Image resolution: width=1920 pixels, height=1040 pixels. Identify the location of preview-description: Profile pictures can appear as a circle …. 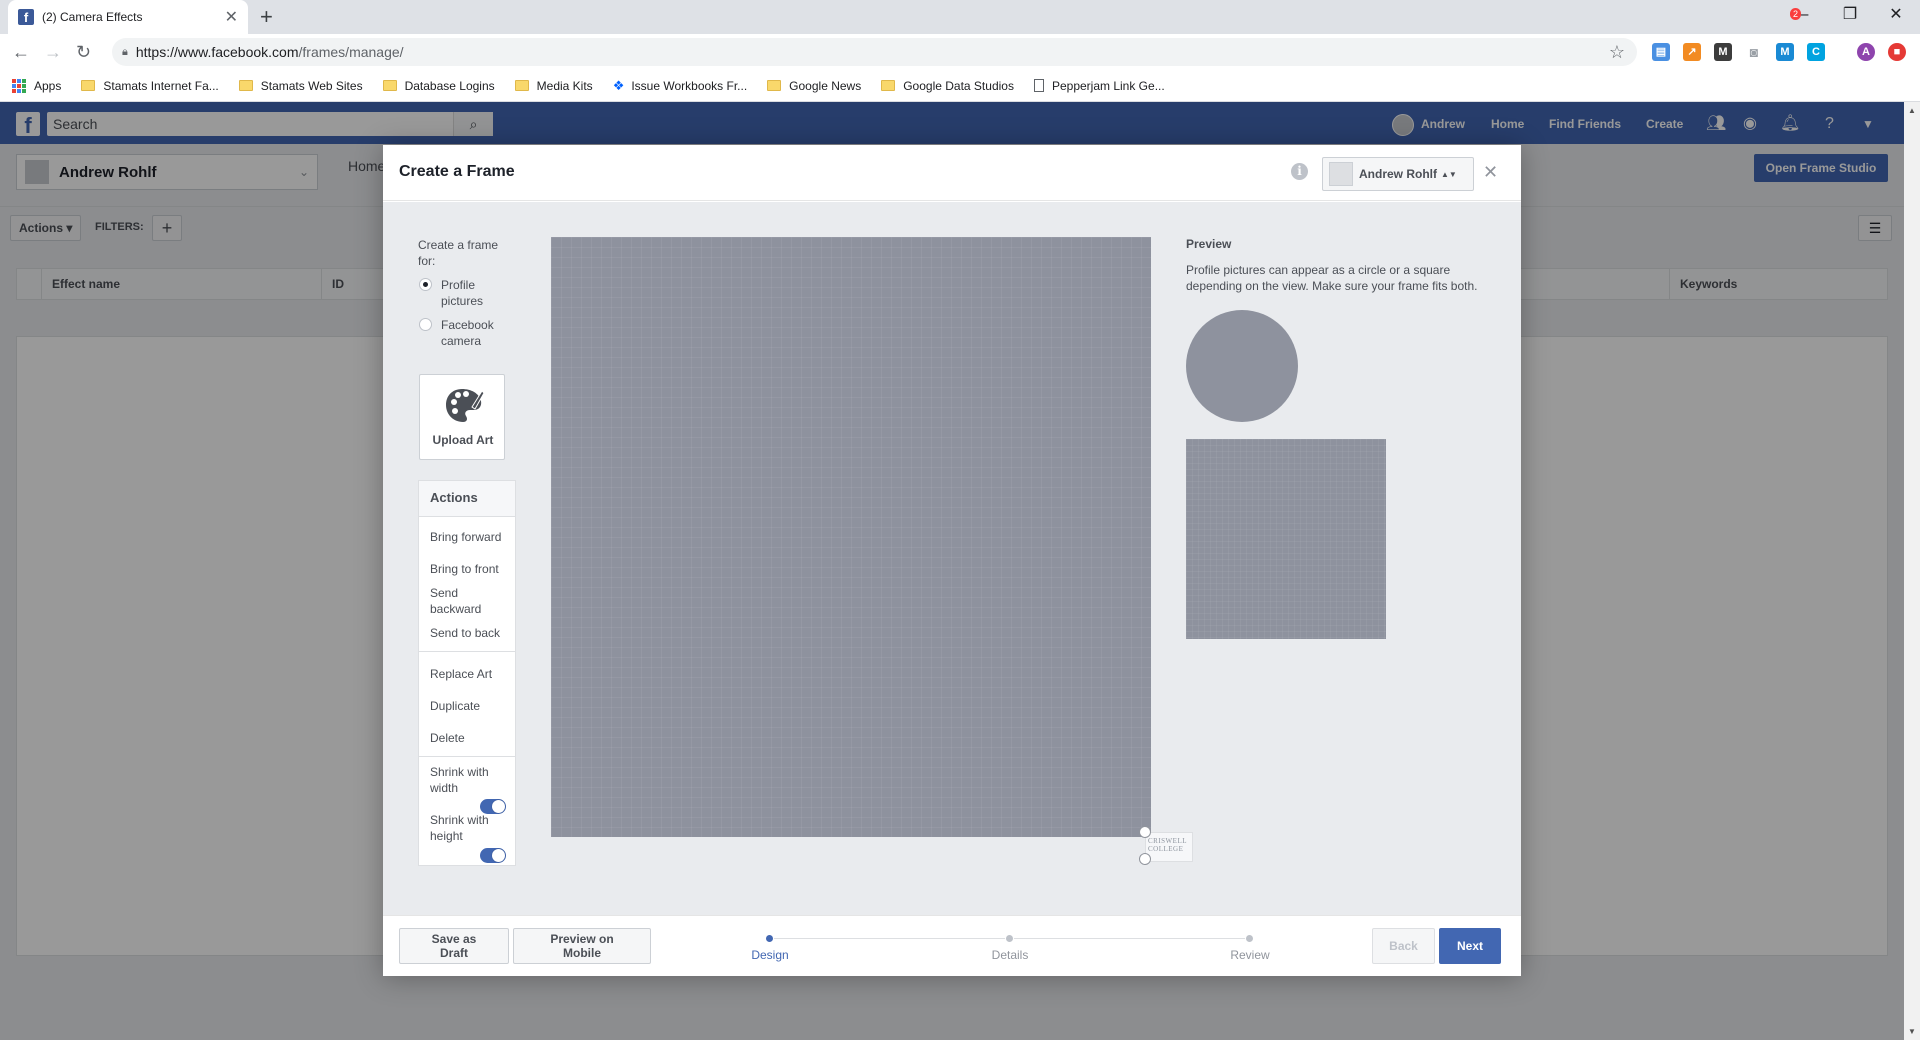
(1332, 278).